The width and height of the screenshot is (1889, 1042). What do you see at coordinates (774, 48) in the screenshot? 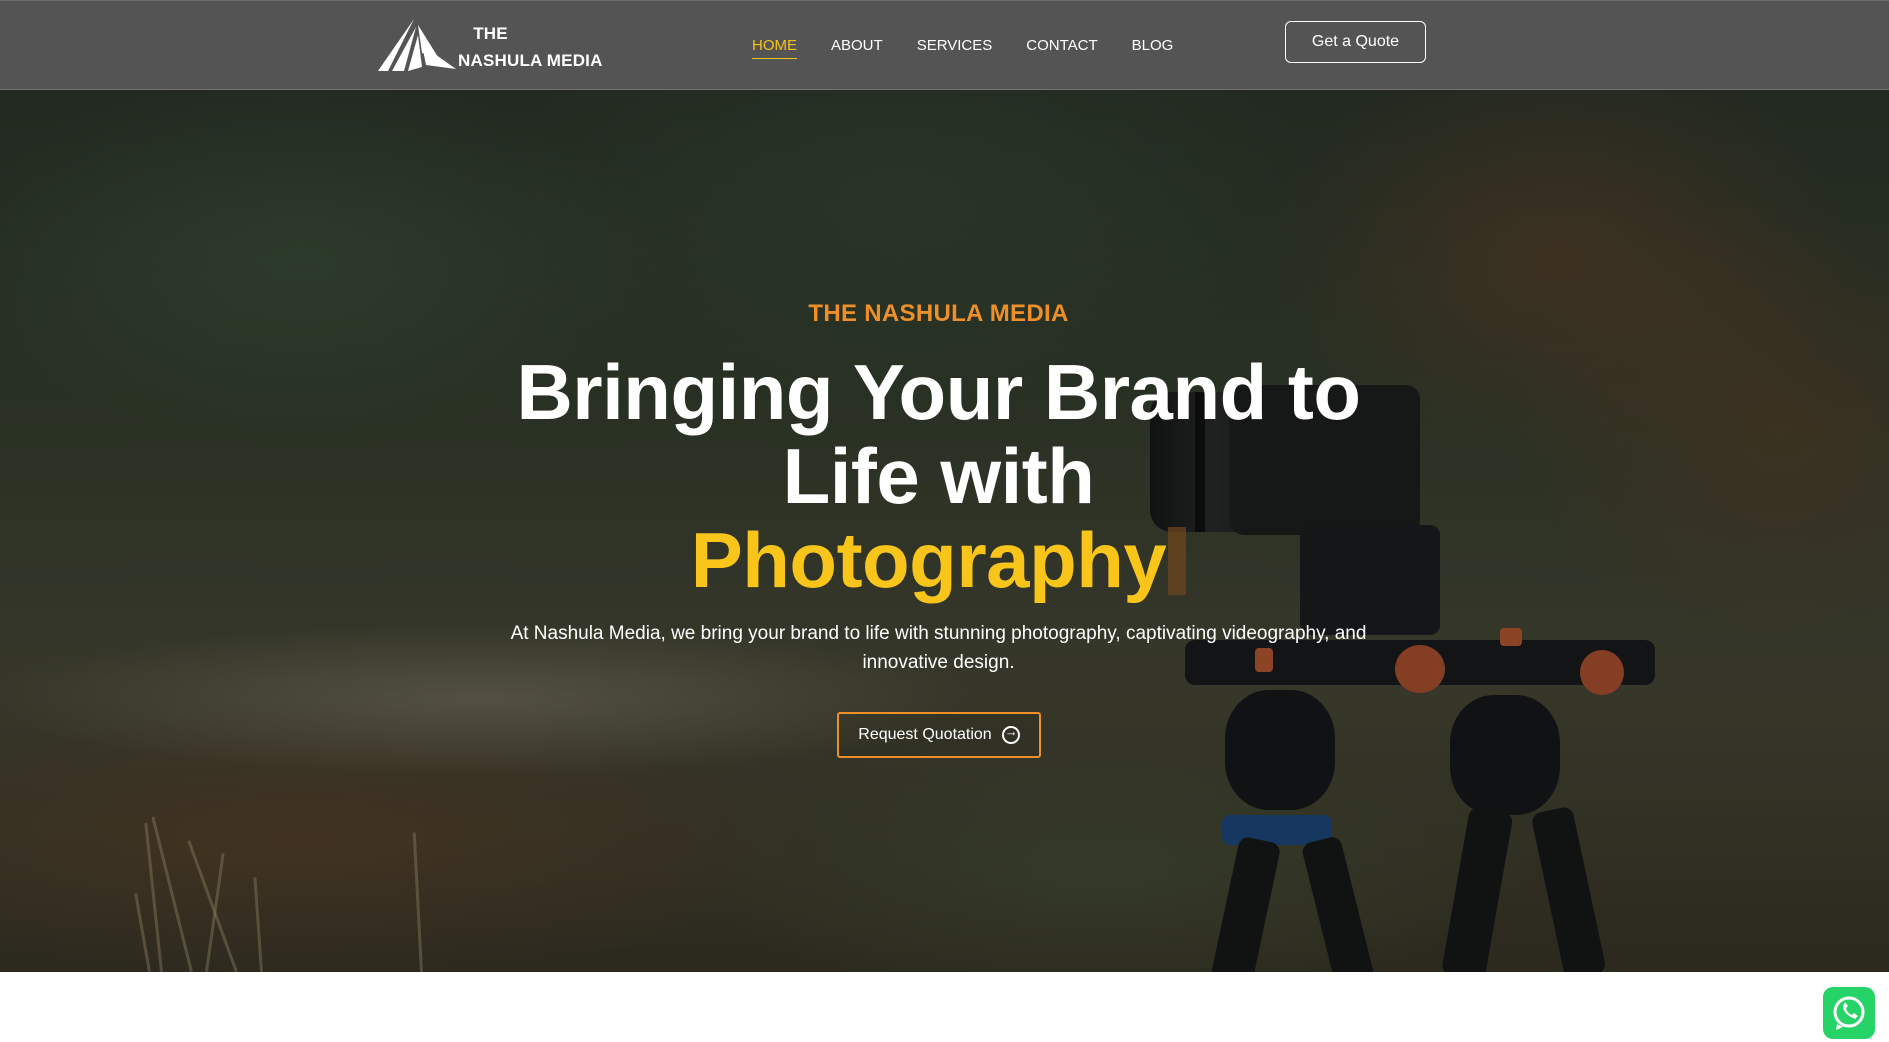
I see `nav-home: HOME` at bounding box center [774, 48].